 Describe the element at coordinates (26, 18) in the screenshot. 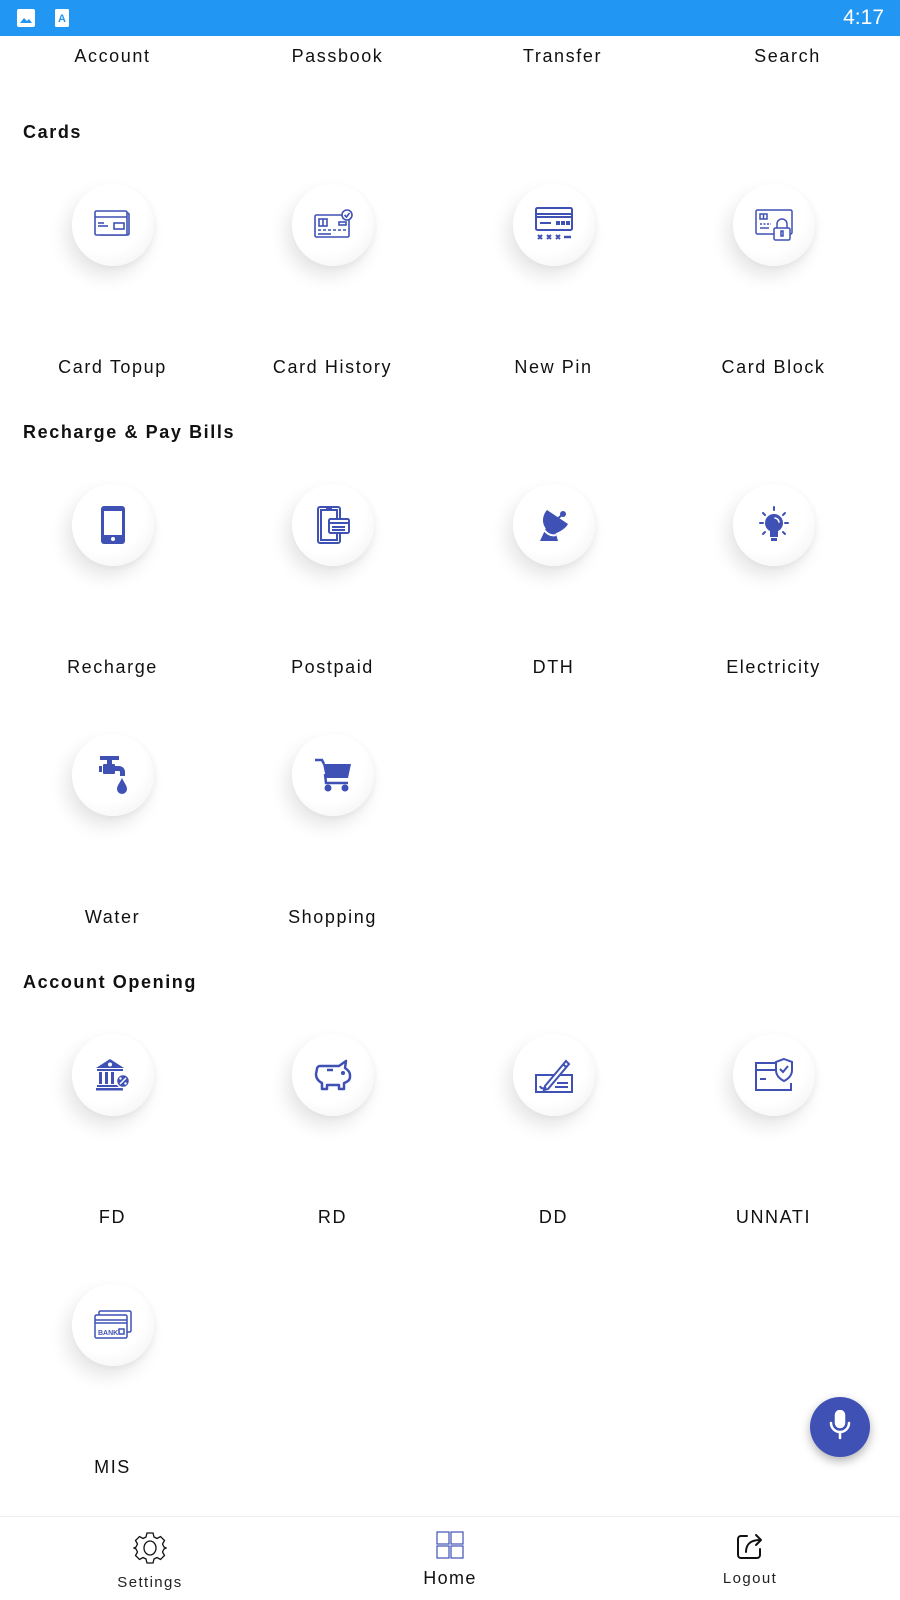

I see `gallery-notification-icon` at that location.